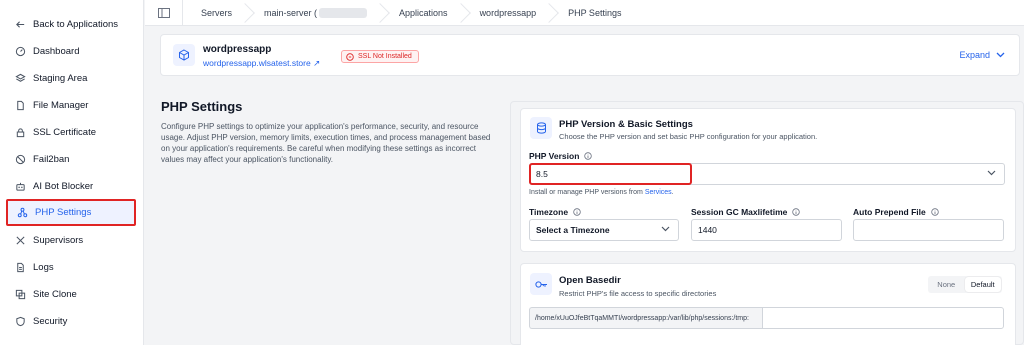  I want to click on layers-icon, so click(20, 78).